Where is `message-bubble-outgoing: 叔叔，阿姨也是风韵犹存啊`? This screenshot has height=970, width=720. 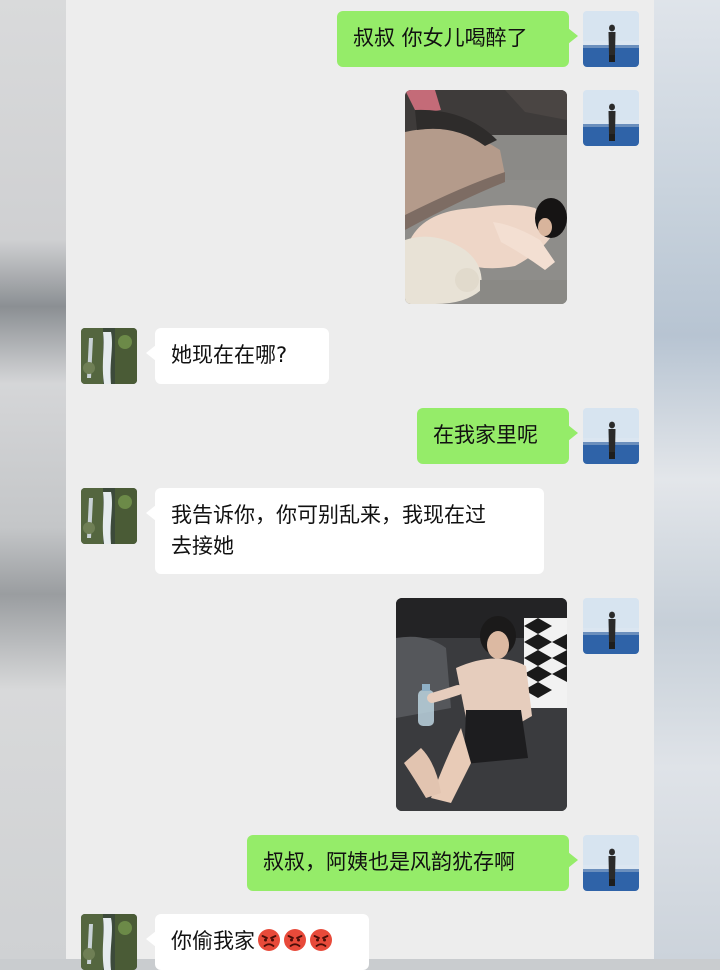
message-bubble-outgoing: 叔叔，阿姨也是风韵犹存啊 is located at coordinates (412, 863).